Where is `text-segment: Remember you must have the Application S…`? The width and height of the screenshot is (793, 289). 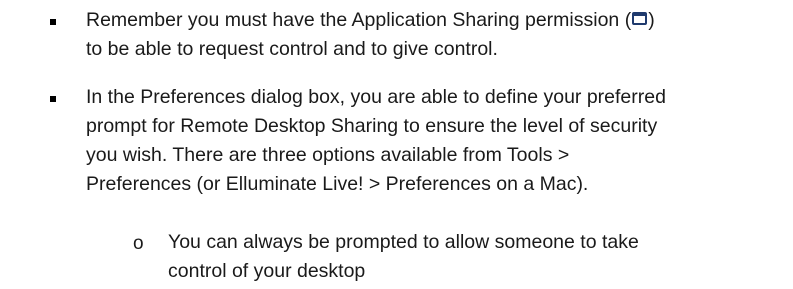
text-segment: Remember you must have the Application S… is located at coordinates (359, 20).